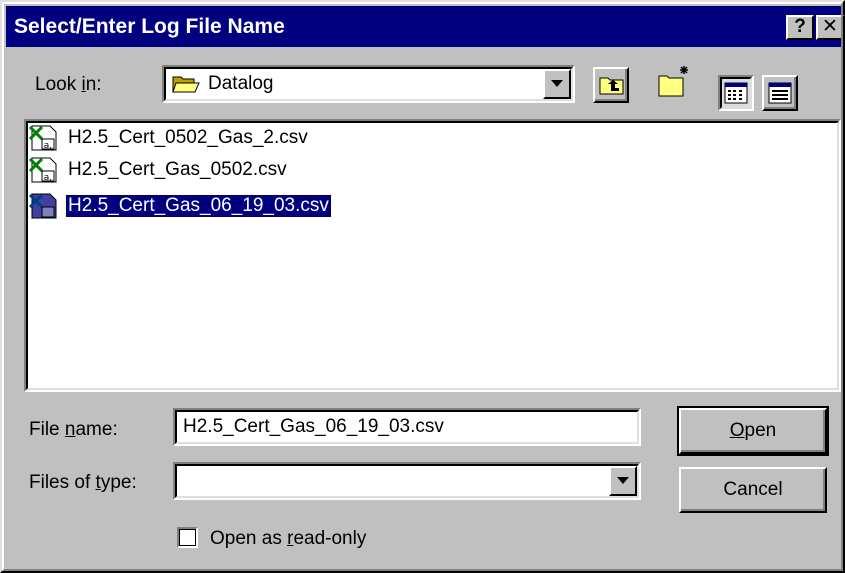 This screenshot has width=845, height=573. I want to click on up-one-level-button, so click(611, 85).